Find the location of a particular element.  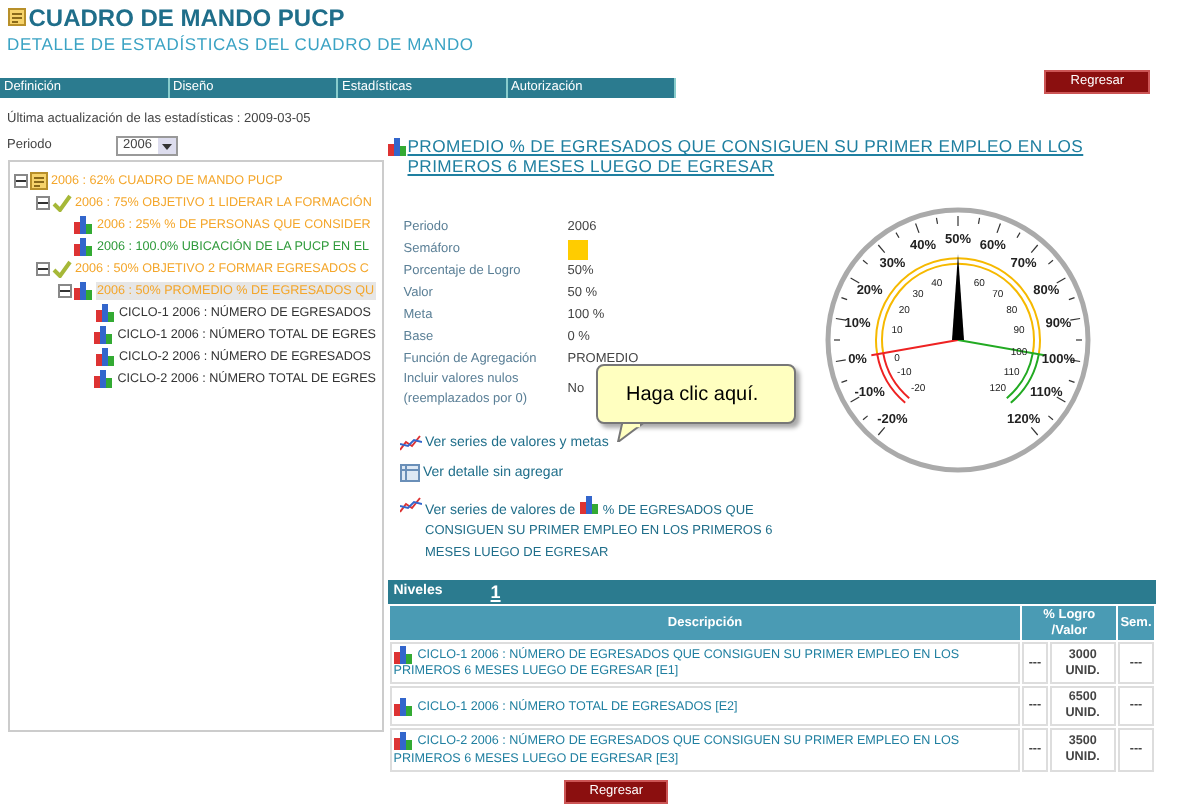

level-link: 1 is located at coordinates (495, 592).